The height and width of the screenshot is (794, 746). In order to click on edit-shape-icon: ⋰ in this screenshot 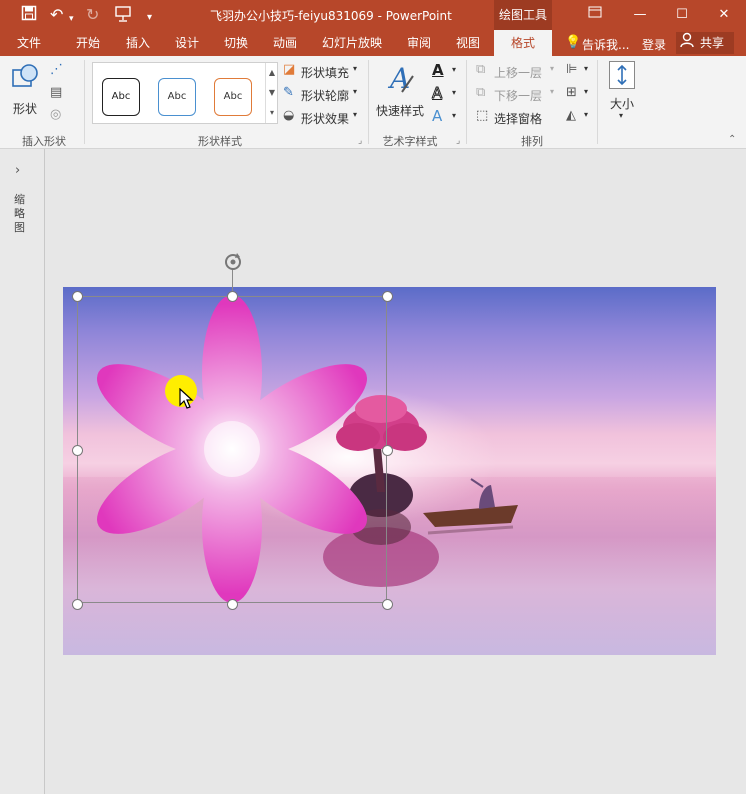, I will do `click(56, 70)`.